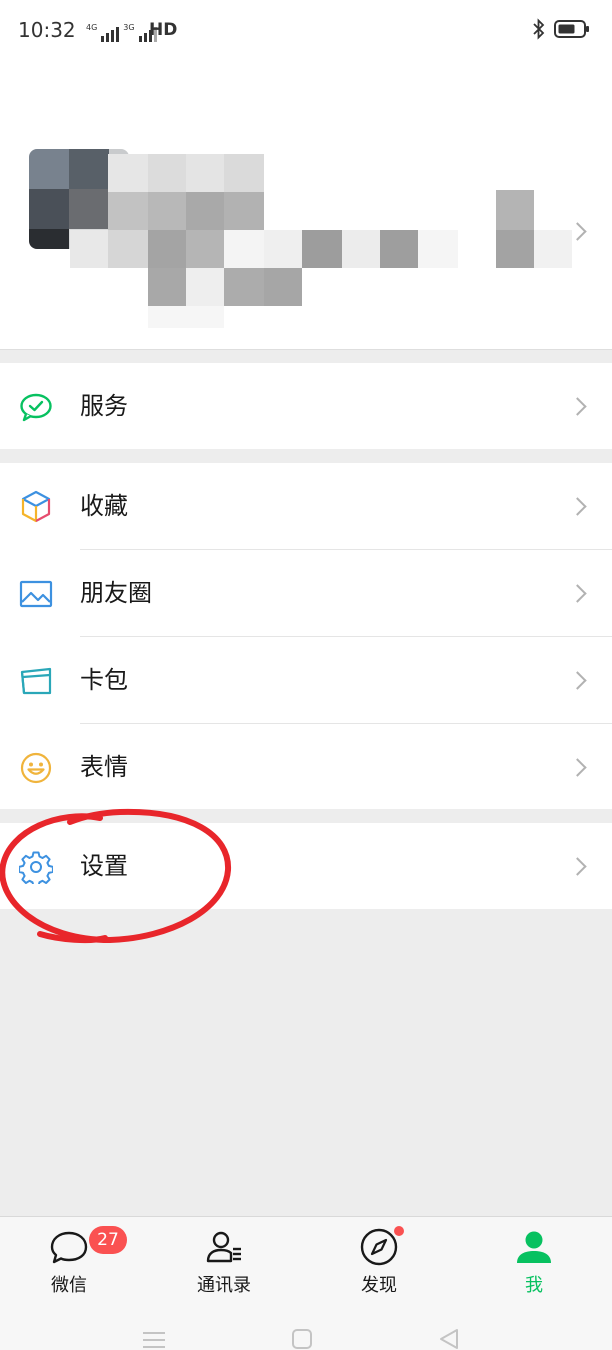 The image size is (612, 1350). What do you see at coordinates (224, 1285) in the screenshot?
I see `tab-contacts-label: 通讯录` at bounding box center [224, 1285].